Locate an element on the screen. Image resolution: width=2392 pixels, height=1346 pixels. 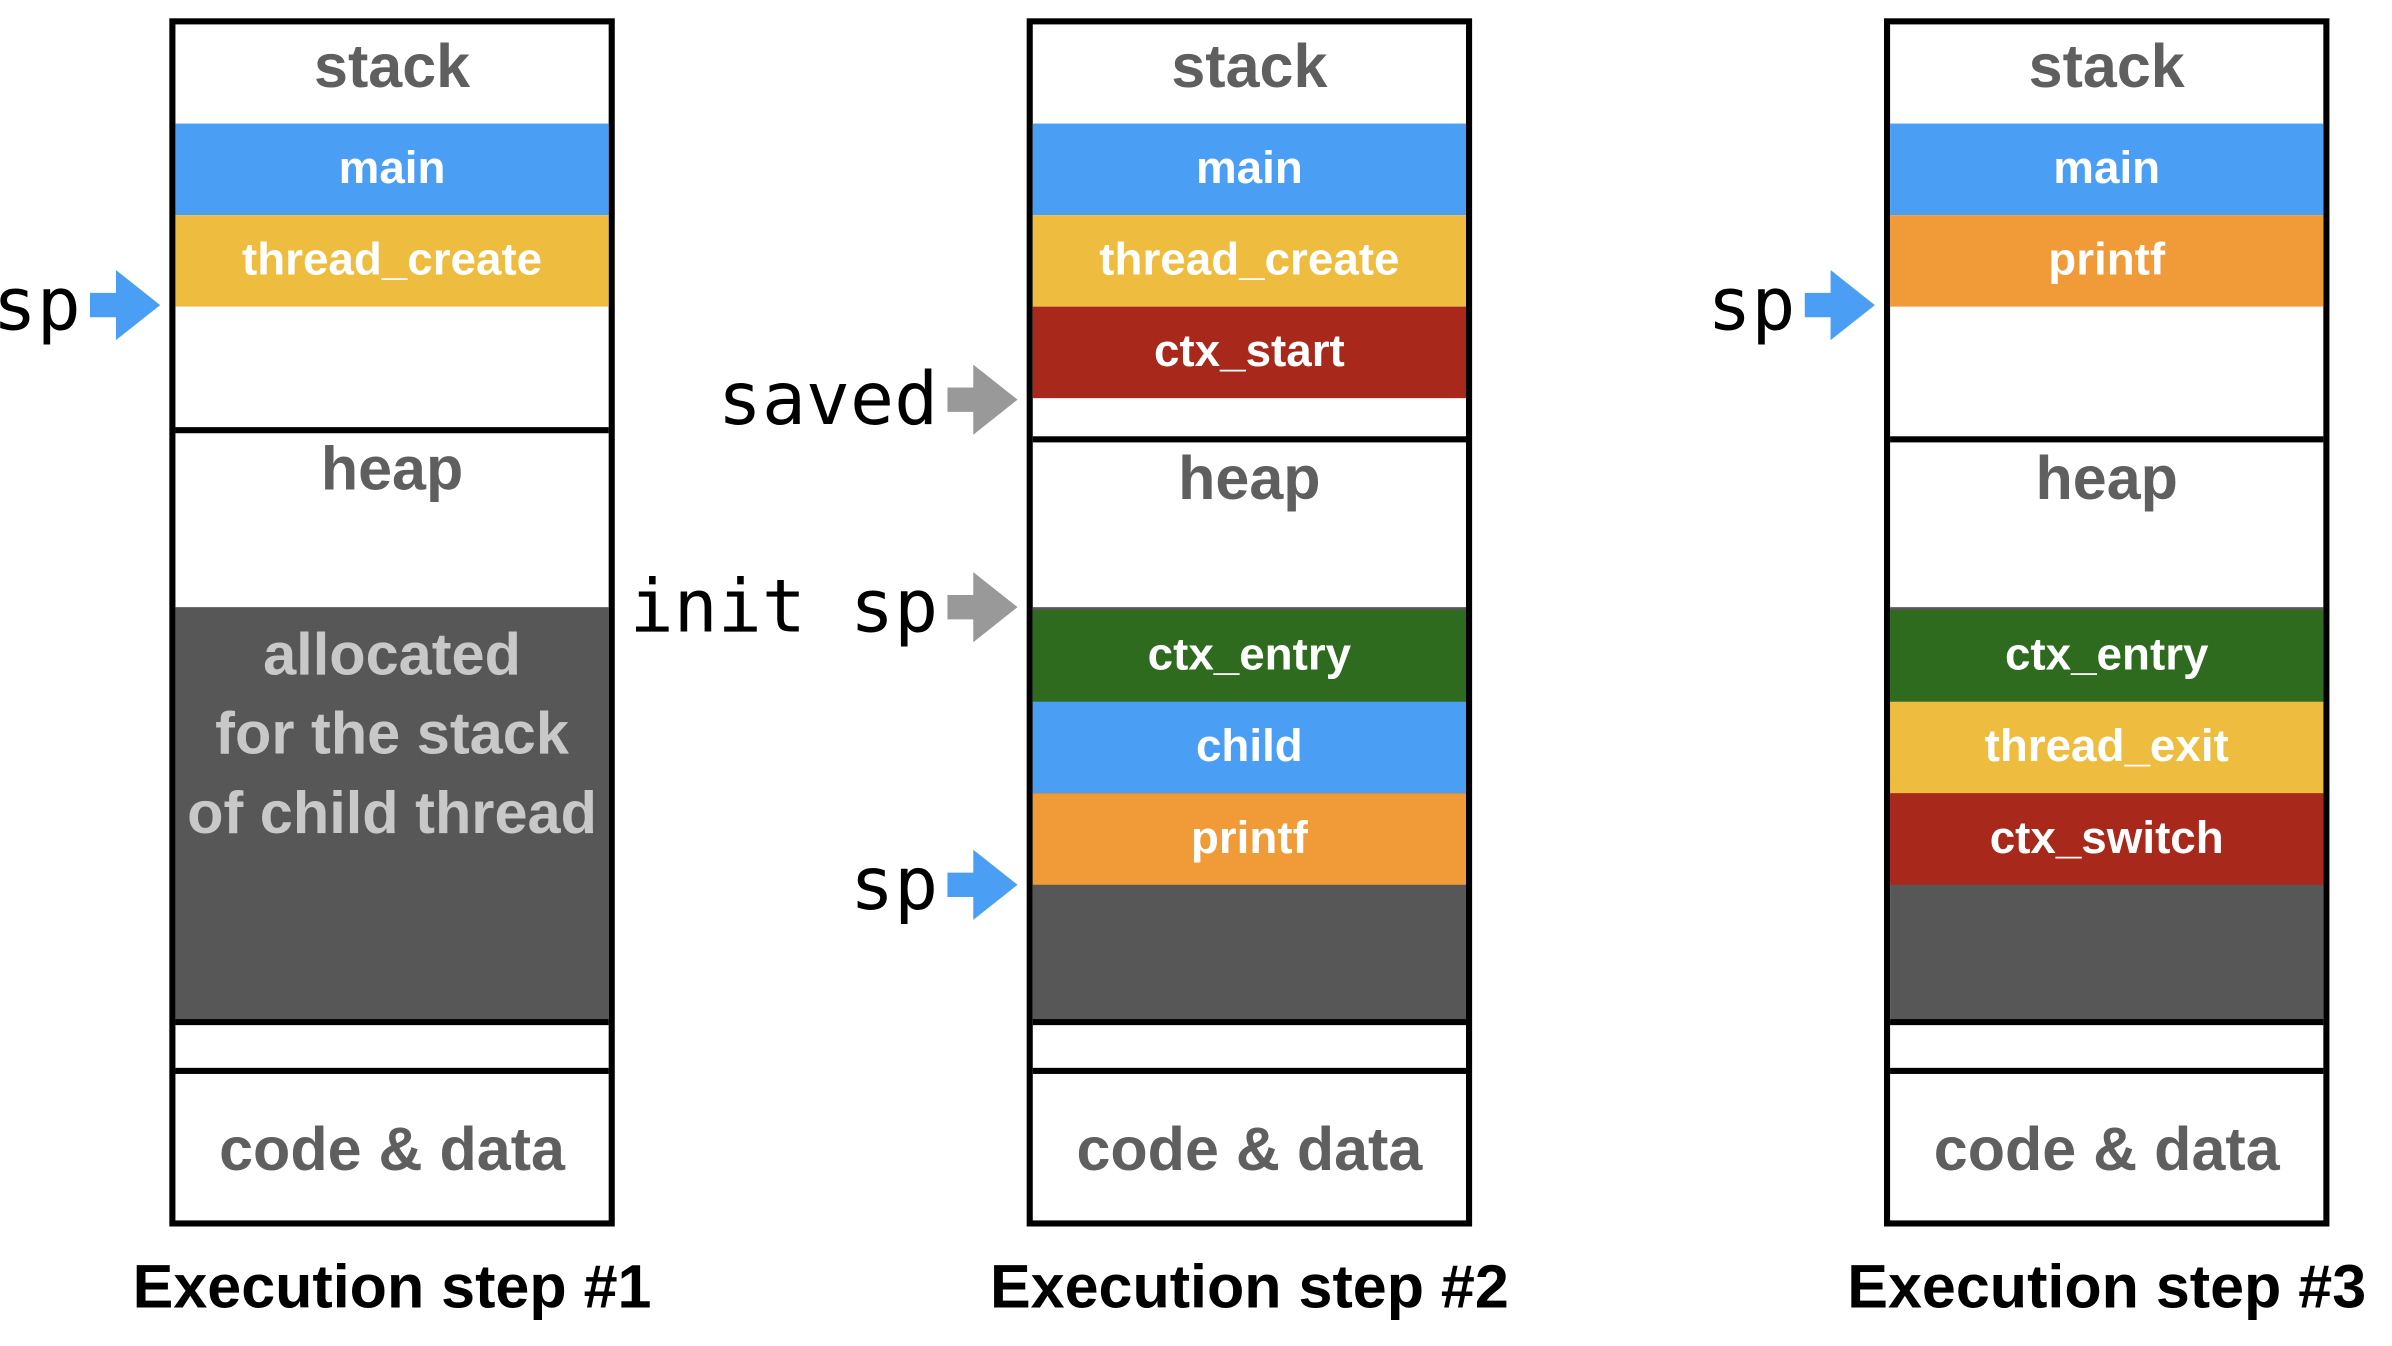
pointer-saved: saved is located at coordinates (718, 399).